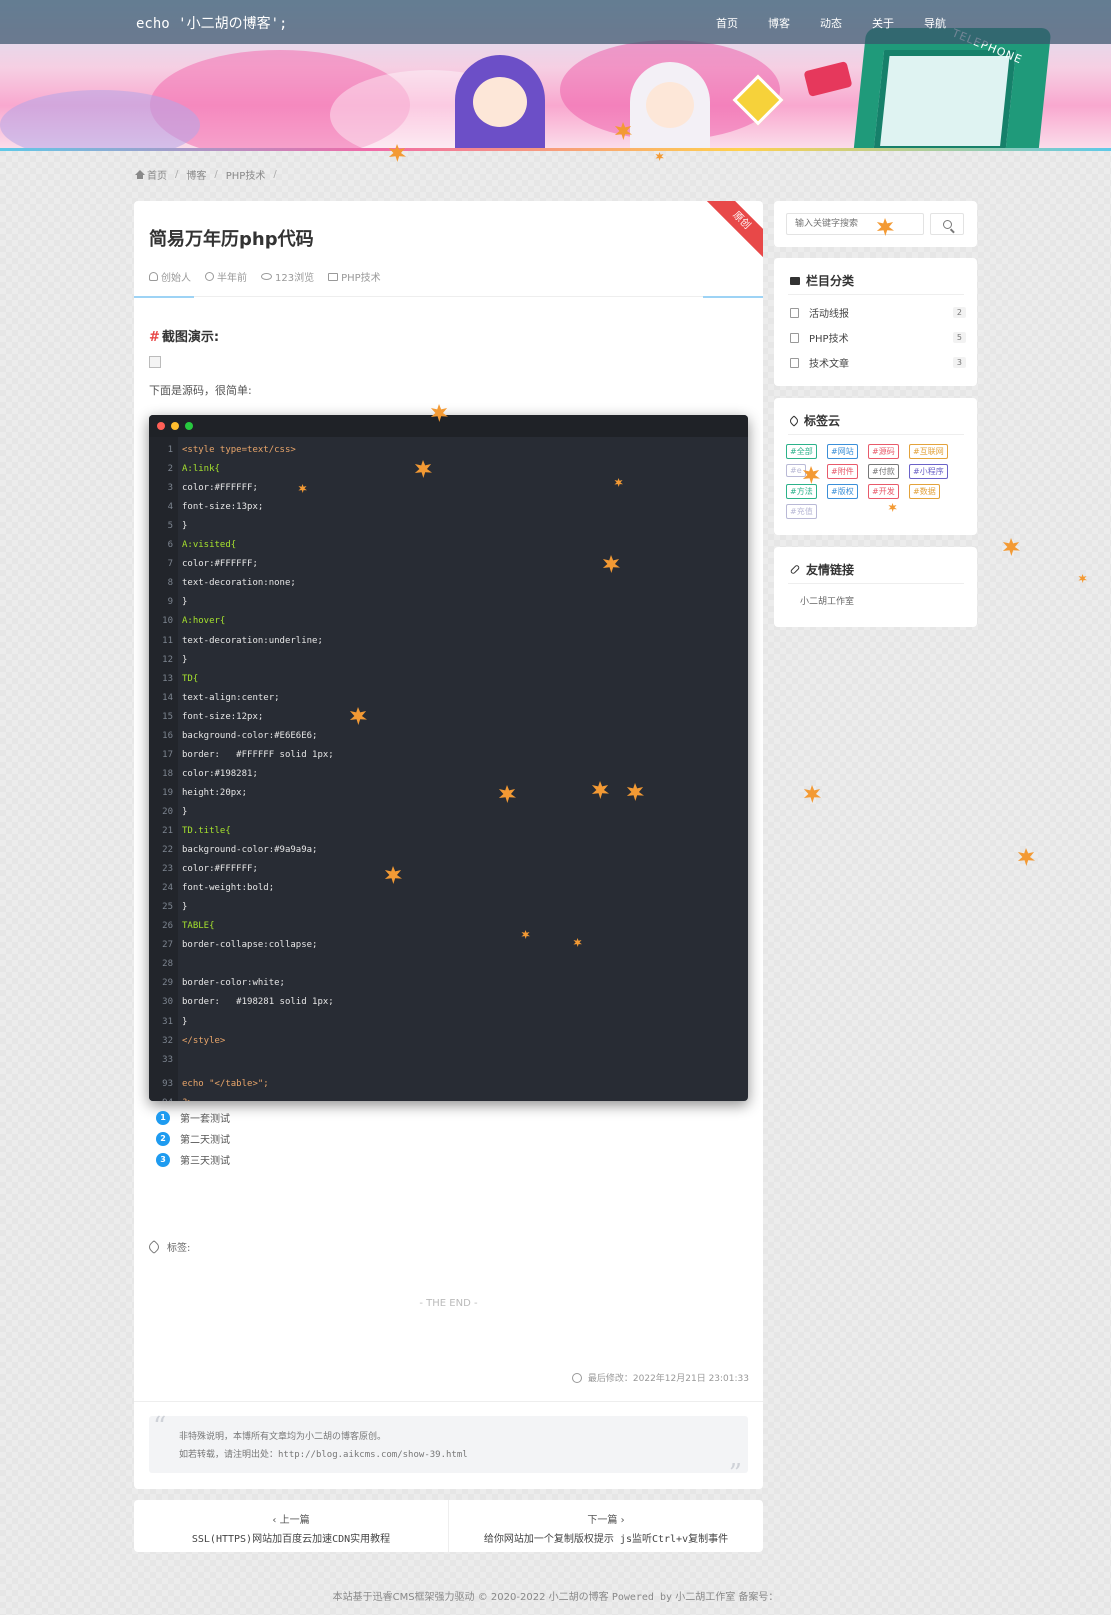 The image size is (1111, 1615). I want to click on tag-chip: #充值, so click(801, 511).